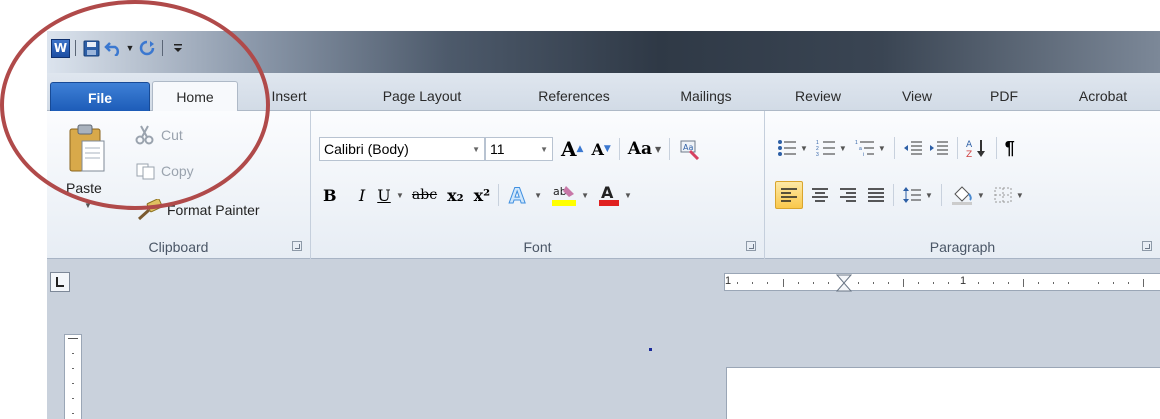 The image size is (1160, 419). Describe the element at coordinates (929, 195) in the screenshot. I see `line-spacing-dropdown-icon: ▼` at that location.